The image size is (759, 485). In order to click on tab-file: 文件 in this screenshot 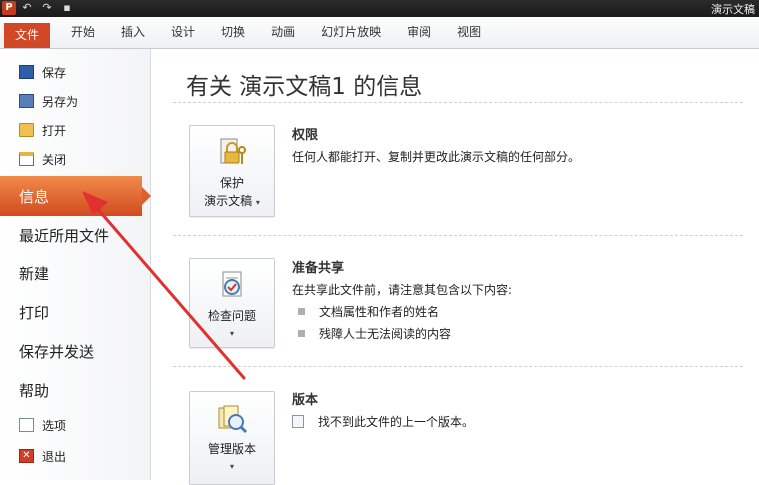, I will do `click(27, 35)`.